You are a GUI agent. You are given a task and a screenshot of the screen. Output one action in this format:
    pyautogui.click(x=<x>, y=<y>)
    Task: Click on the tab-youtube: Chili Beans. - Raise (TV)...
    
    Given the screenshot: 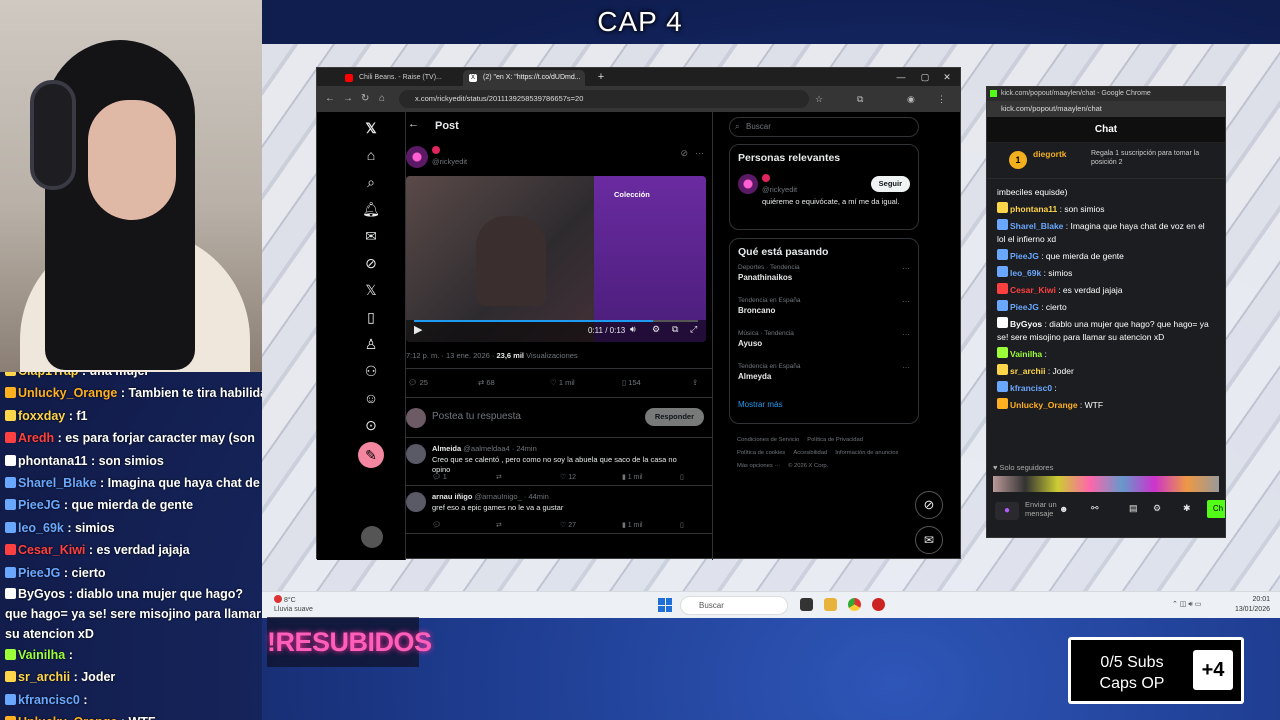 What is the action you would take?
    pyautogui.click(x=400, y=78)
    